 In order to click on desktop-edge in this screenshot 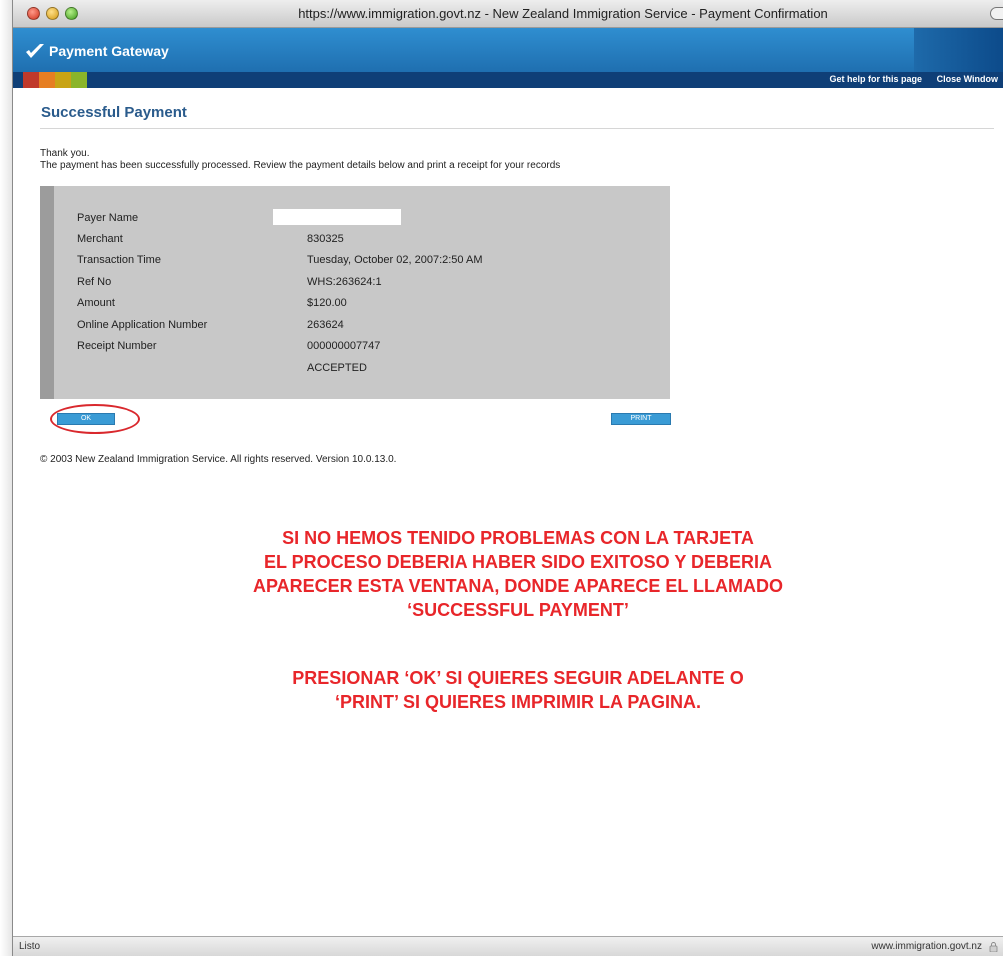, I will do `click(6, 478)`.